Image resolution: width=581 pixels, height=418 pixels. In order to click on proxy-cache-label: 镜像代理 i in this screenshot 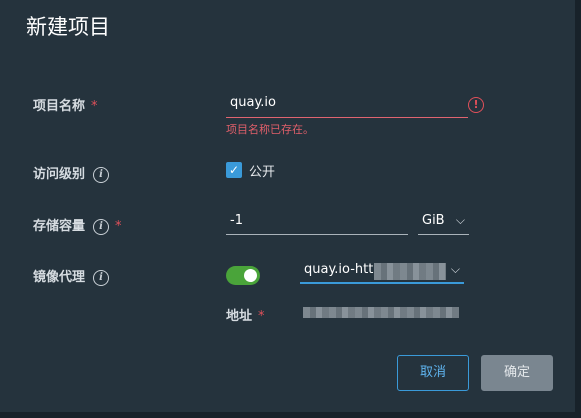, I will do `click(71, 276)`.